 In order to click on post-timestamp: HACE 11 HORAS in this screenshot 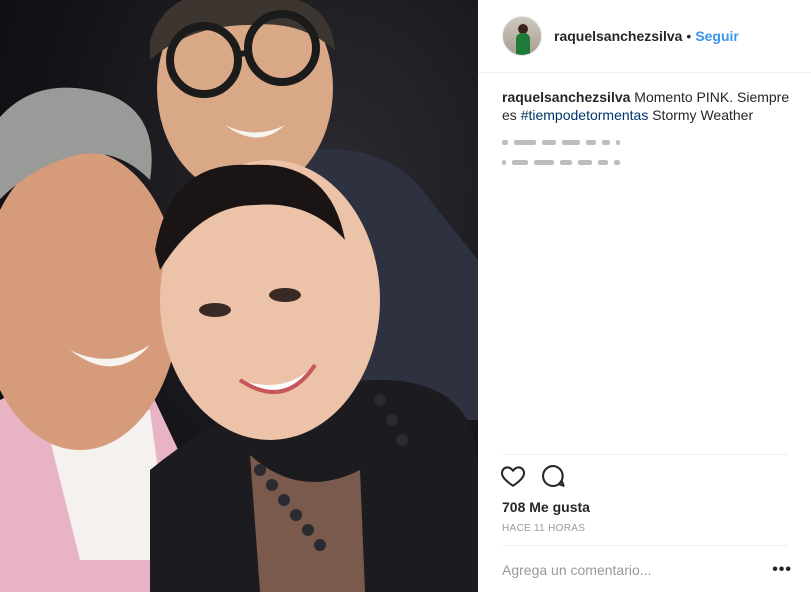, I will do `click(544, 528)`.